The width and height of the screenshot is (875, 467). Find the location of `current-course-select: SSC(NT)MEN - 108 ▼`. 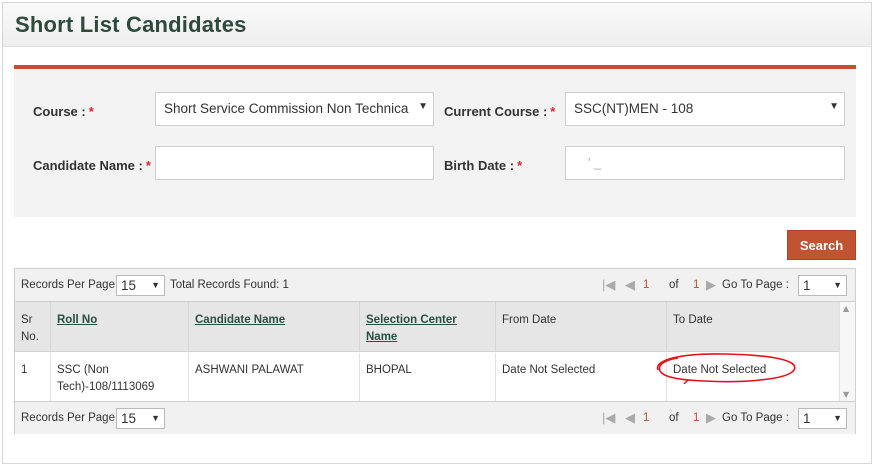

current-course-select: SSC(NT)MEN - 108 ▼ is located at coordinates (705, 109).